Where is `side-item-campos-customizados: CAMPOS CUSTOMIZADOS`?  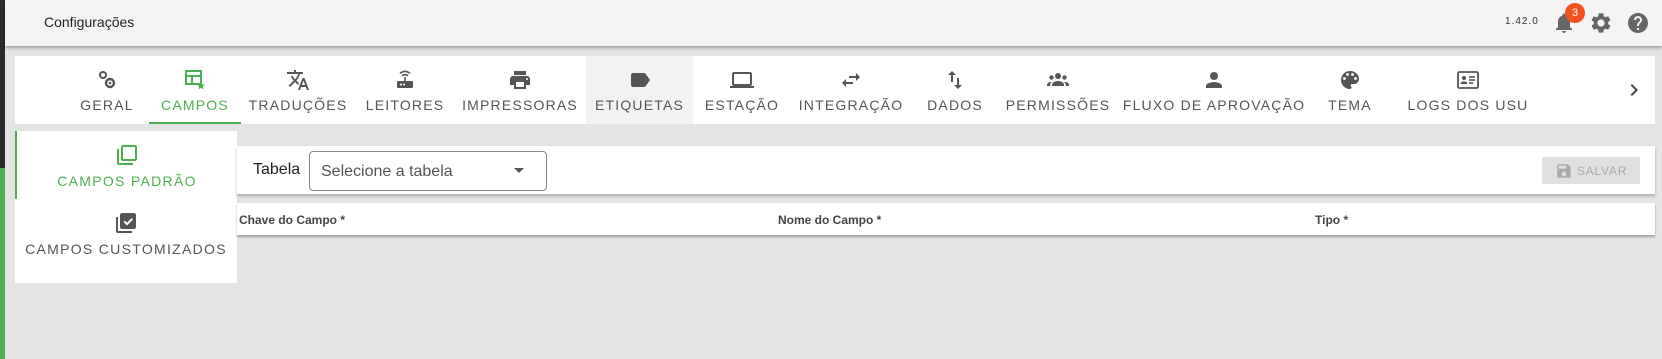
side-item-campos-customizados: CAMPOS CUSTOMIZADOS is located at coordinates (126, 233).